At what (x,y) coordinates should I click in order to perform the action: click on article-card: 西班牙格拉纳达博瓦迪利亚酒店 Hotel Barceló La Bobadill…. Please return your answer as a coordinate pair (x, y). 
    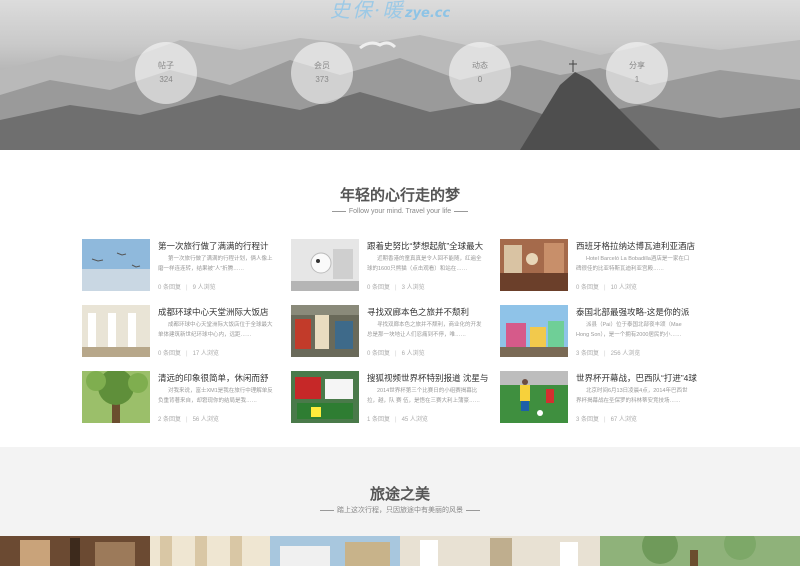
    Looking at the image, I should click on (600, 268).